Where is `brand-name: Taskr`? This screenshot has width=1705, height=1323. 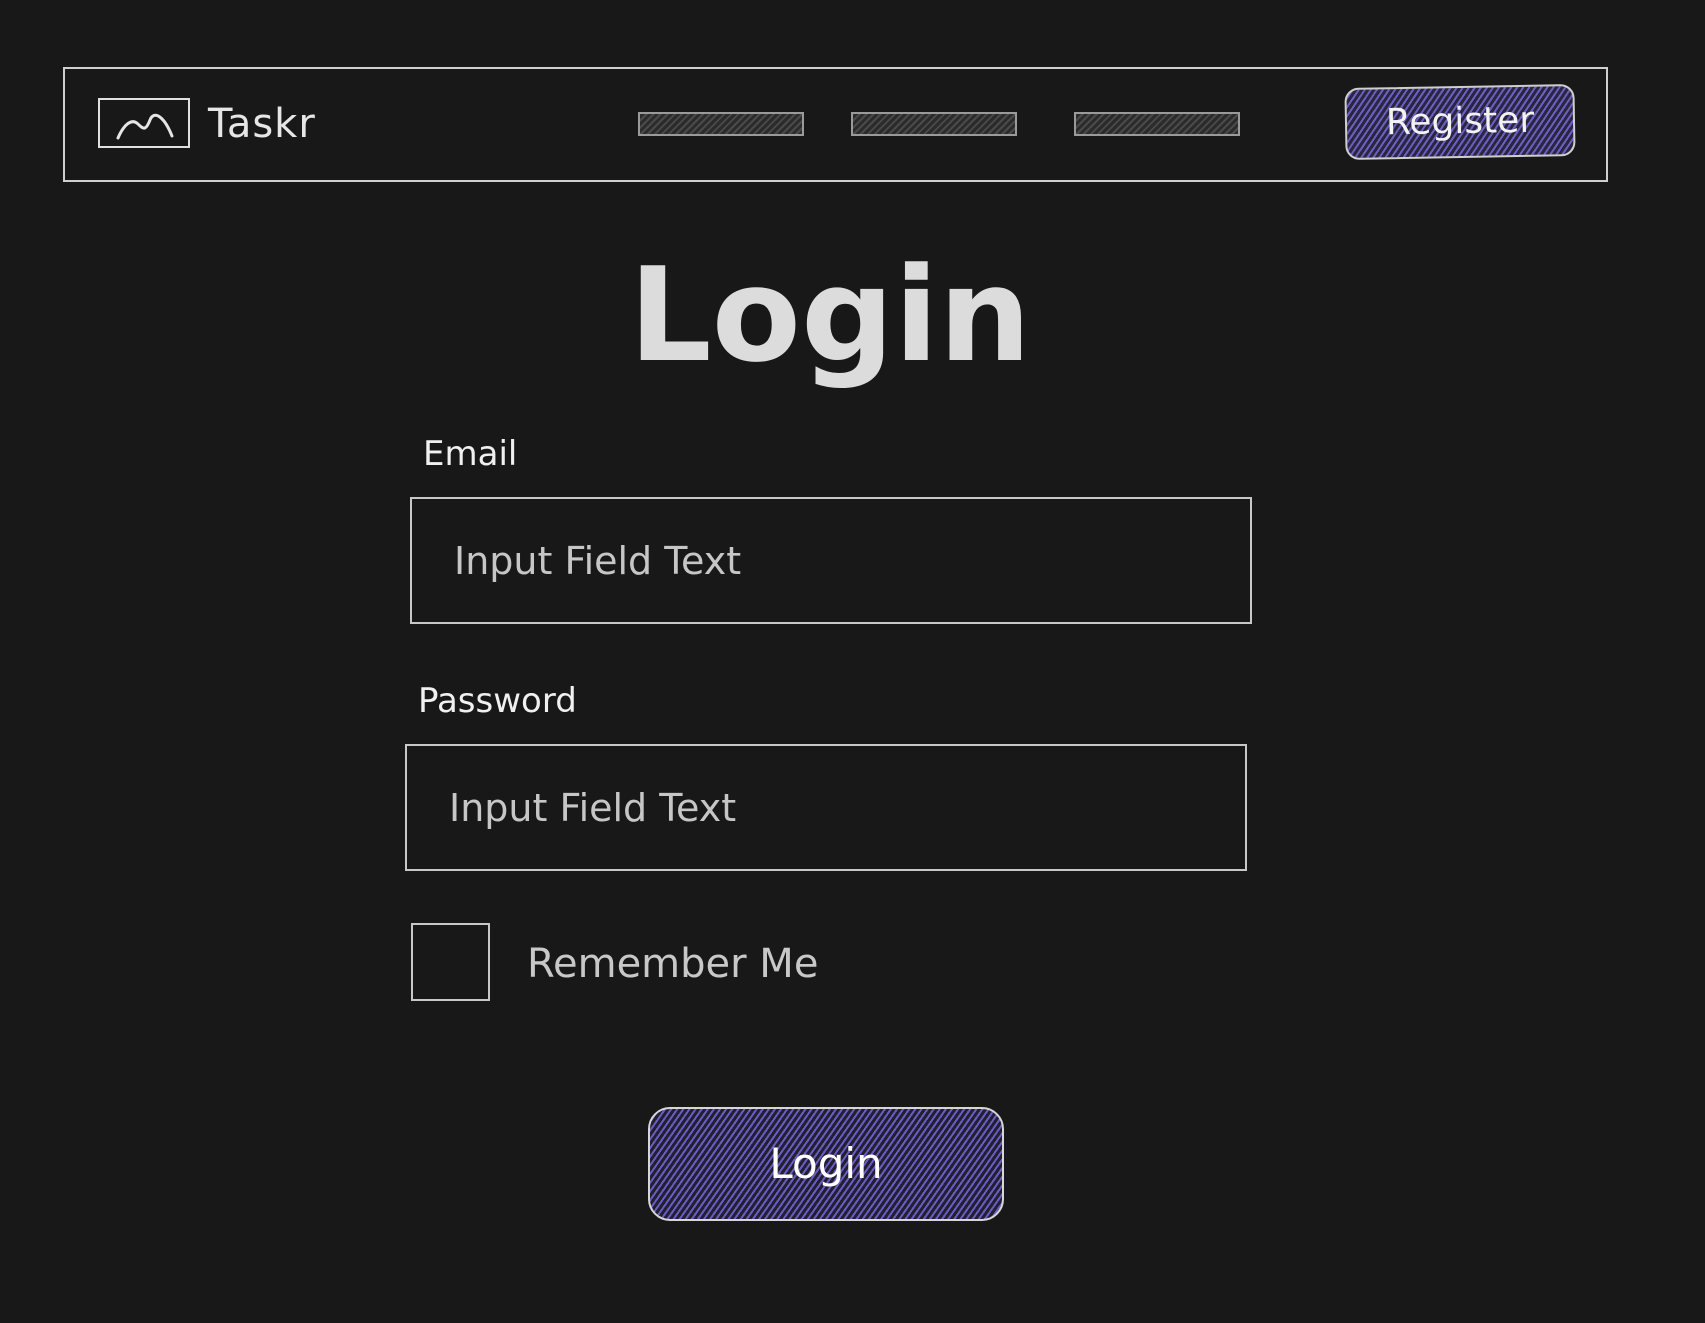
brand-name: Taskr is located at coordinates (262, 124).